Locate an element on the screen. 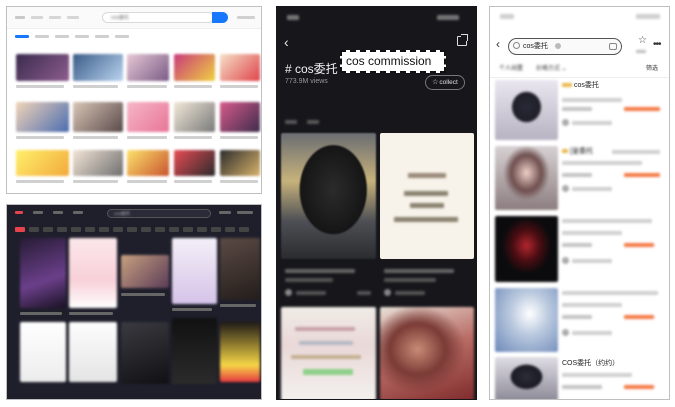  filter-chip-personal: 个人闲置 is located at coordinates (511, 67).